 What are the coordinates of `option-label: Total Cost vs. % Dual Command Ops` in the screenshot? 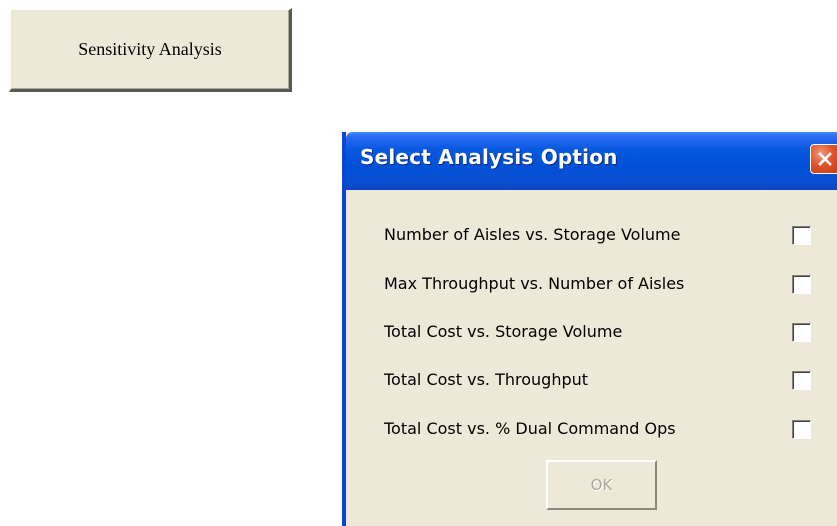 It's located at (530, 428).